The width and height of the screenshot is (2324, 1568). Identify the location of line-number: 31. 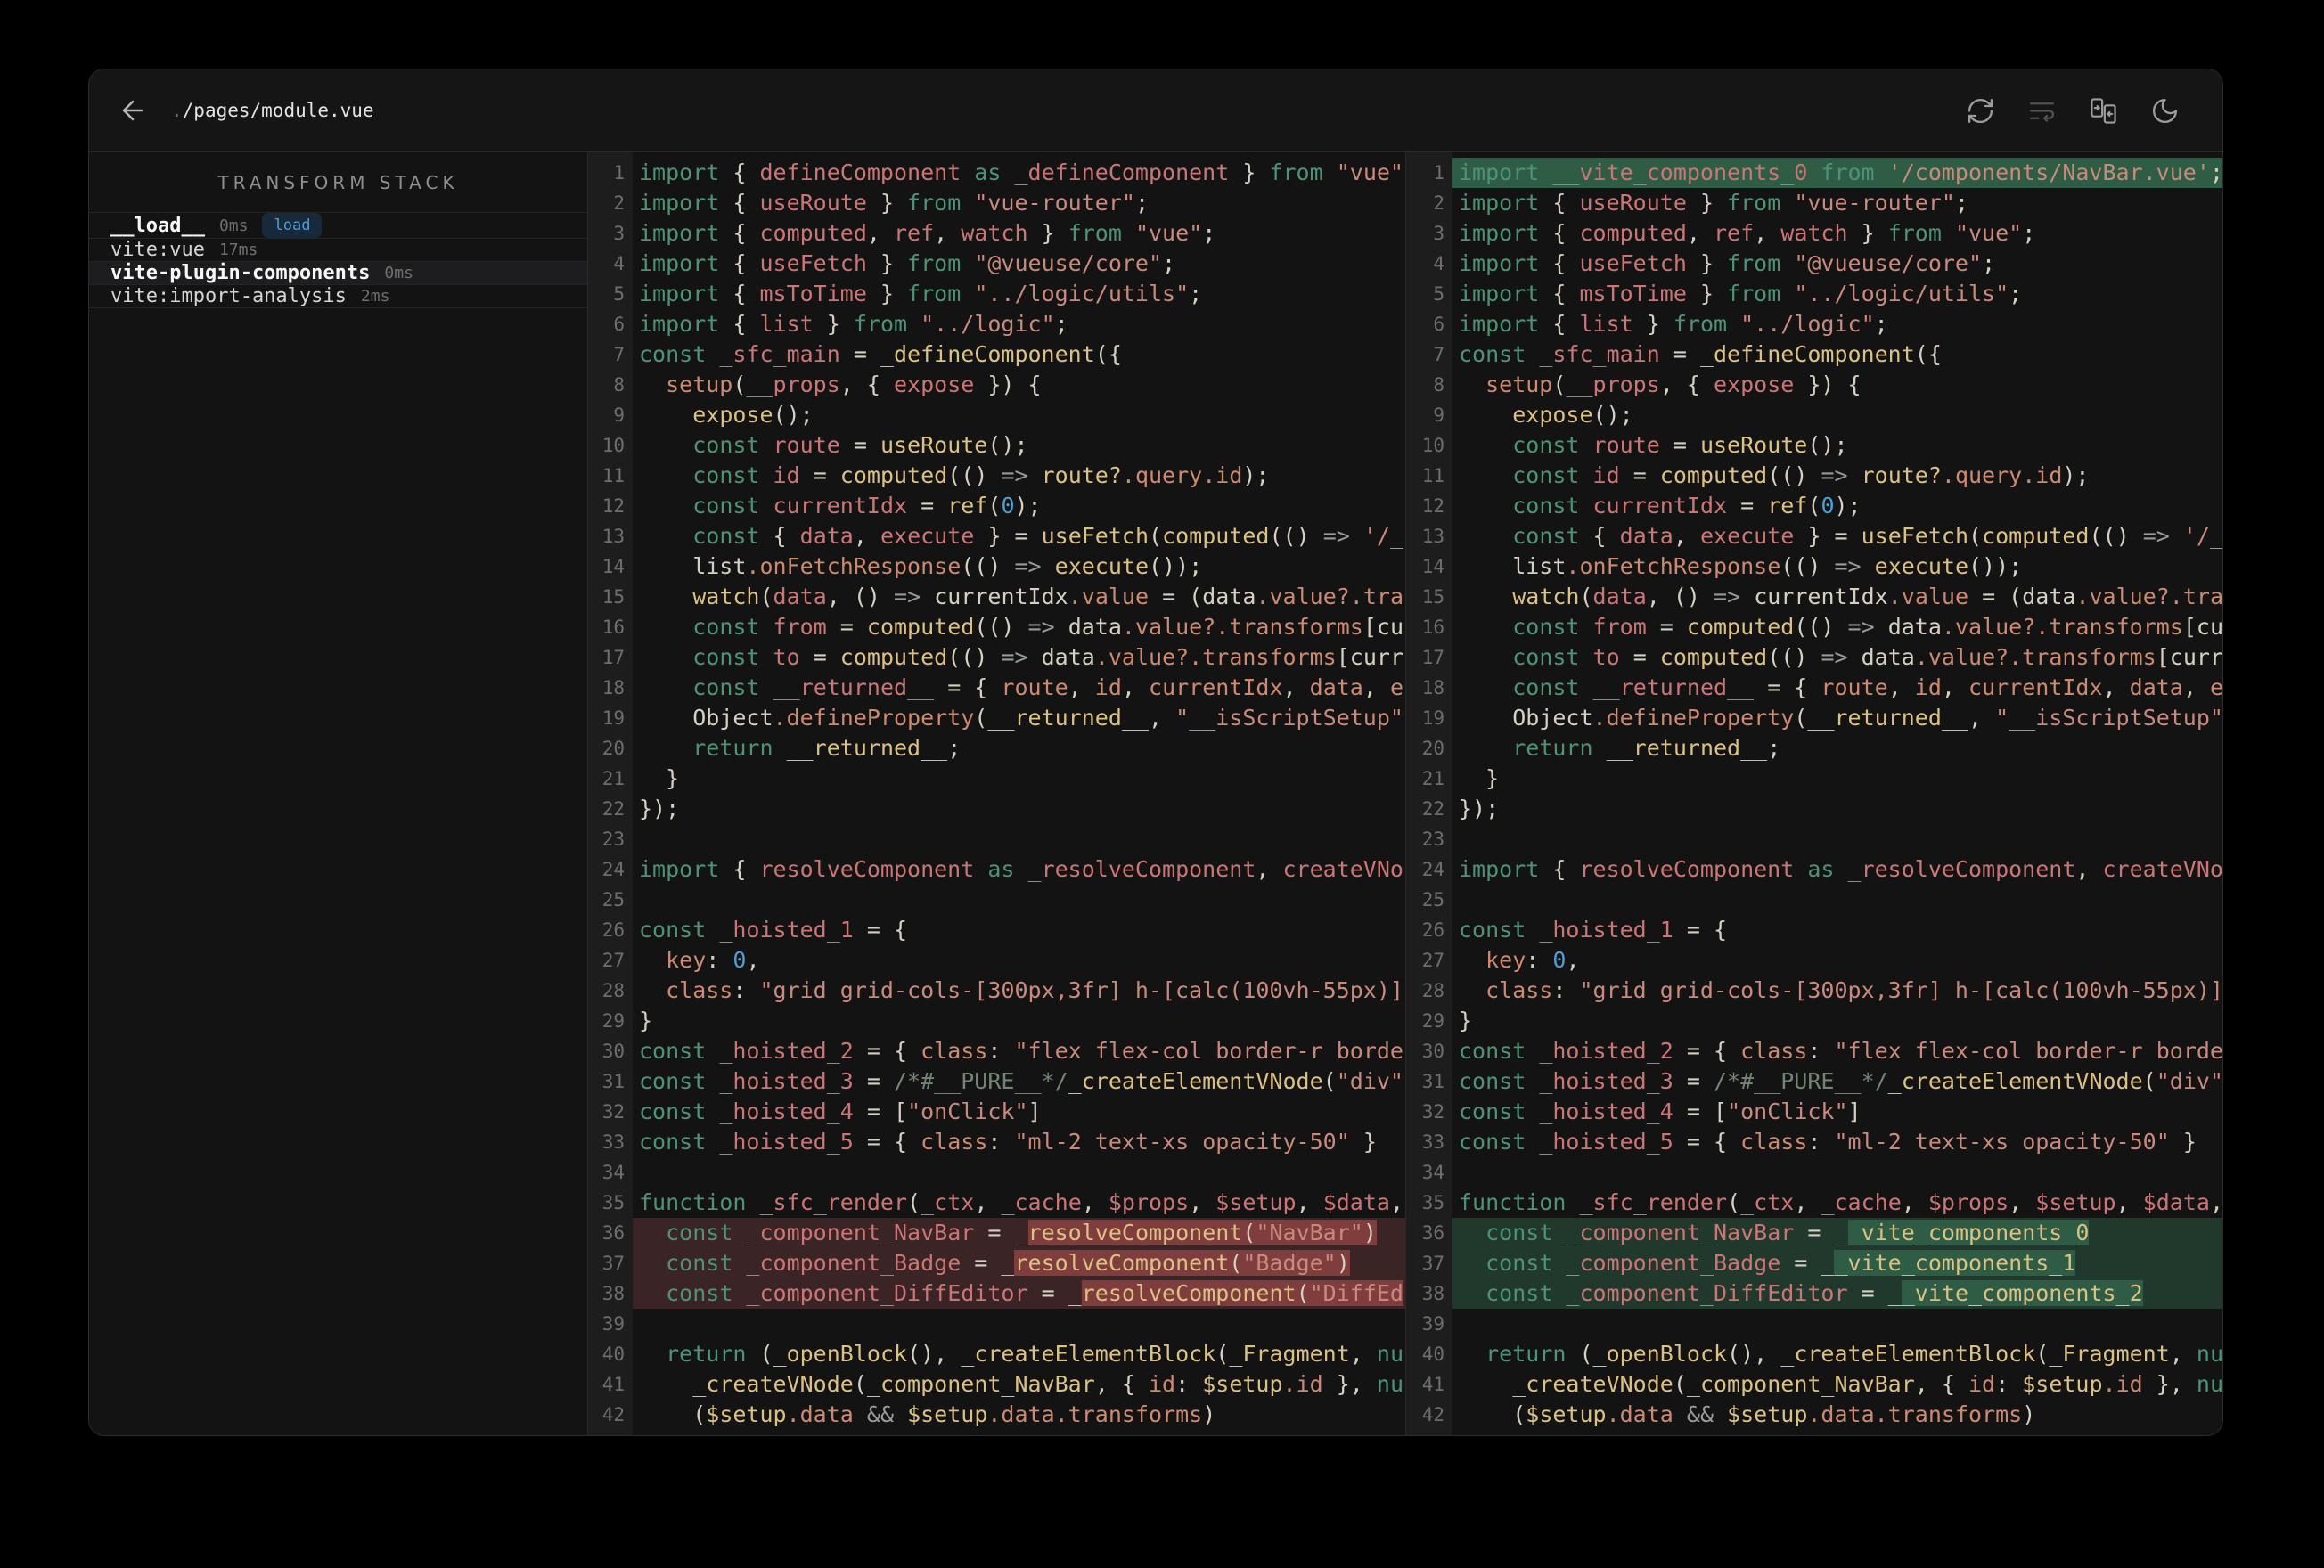
(613, 1081).